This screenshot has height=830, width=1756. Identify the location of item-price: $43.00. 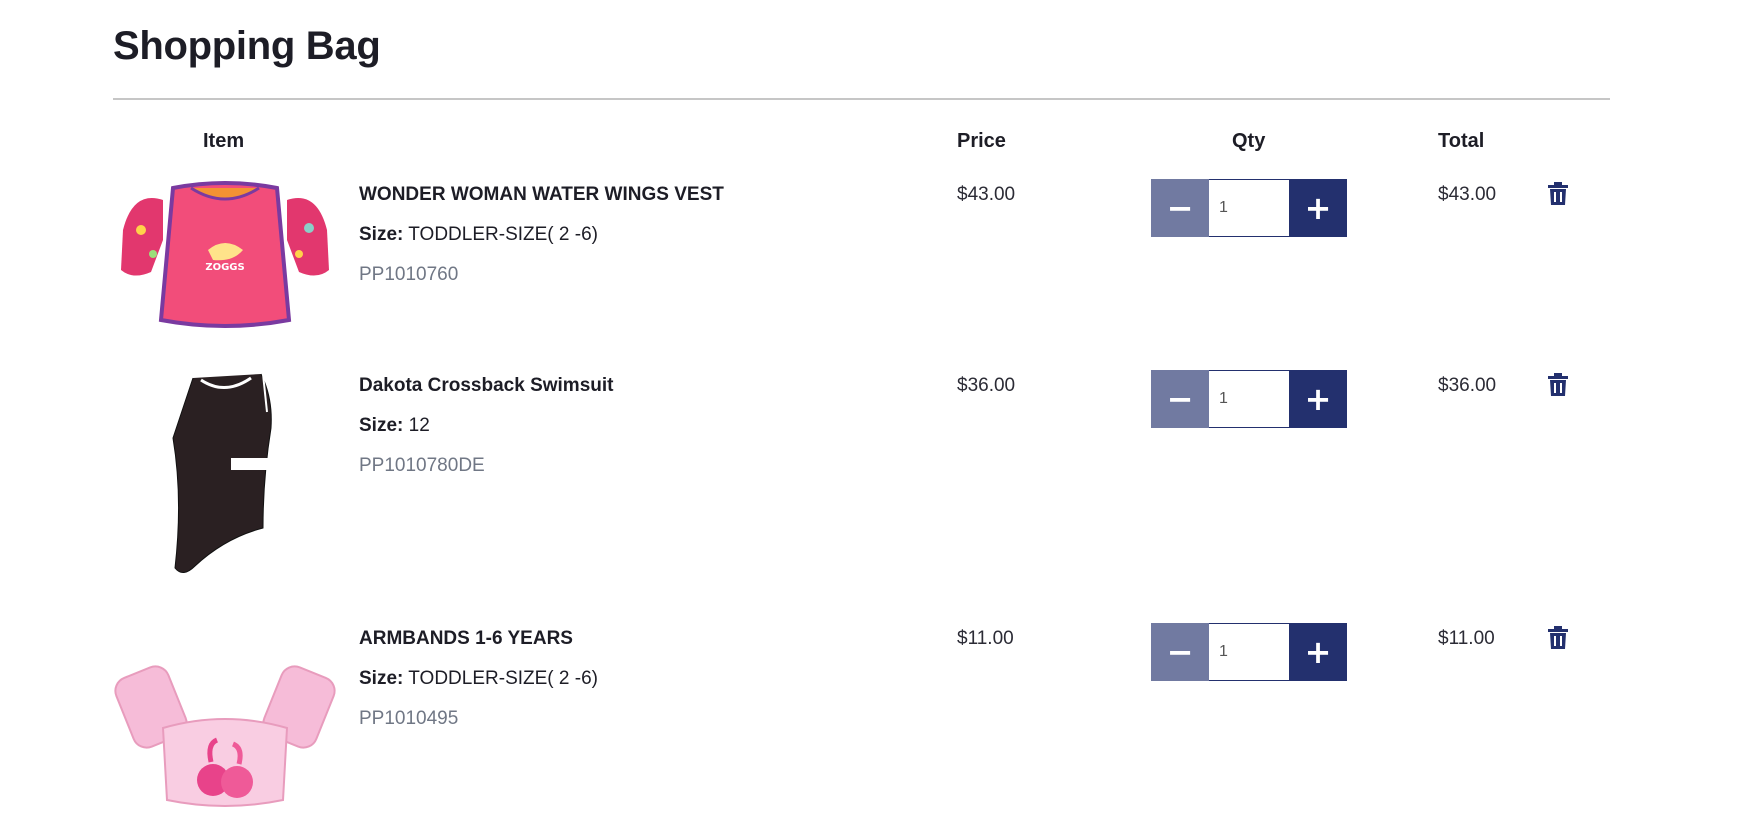
(986, 194).